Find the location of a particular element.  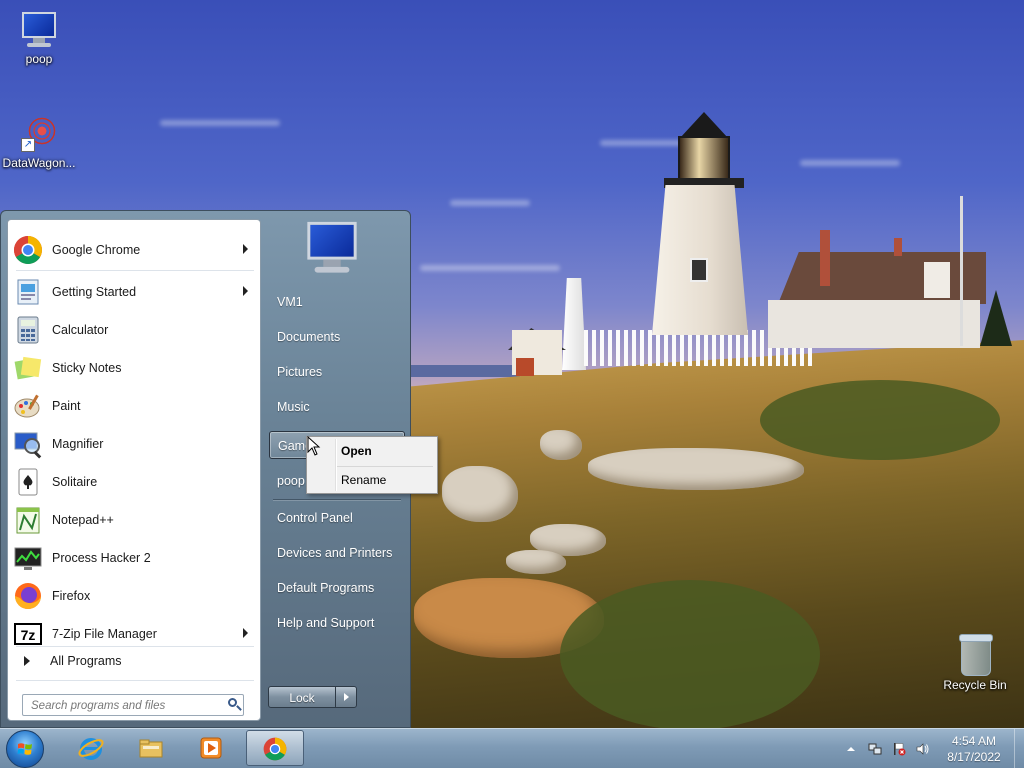

program-notepadpp: Notepad++ is located at coordinates (134, 520).